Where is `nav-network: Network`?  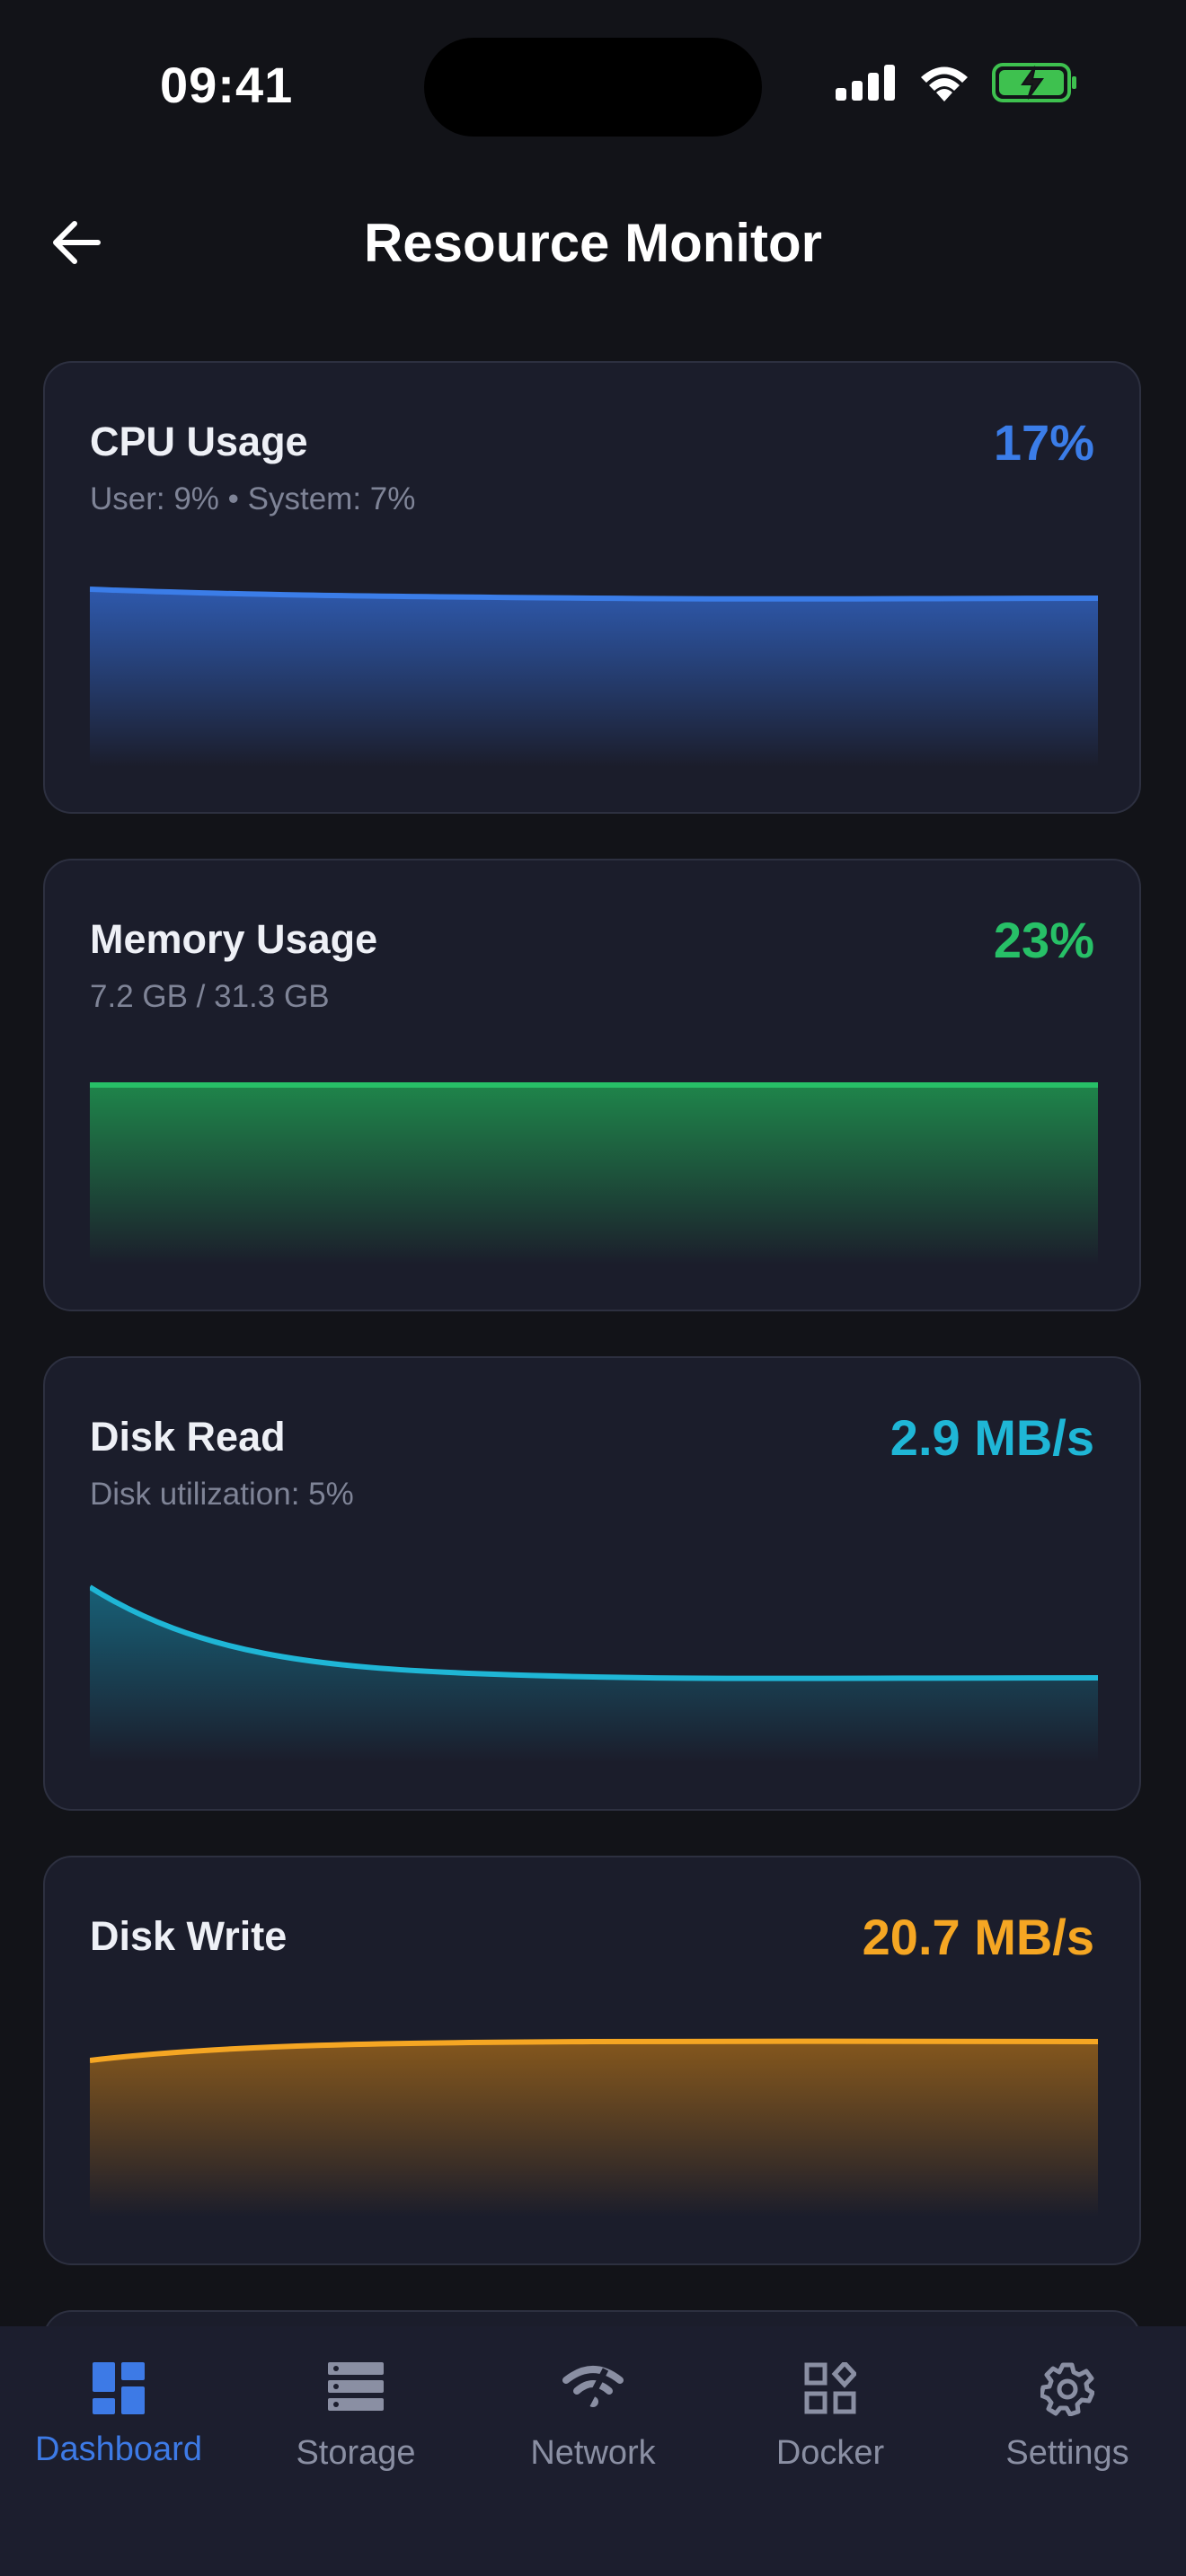 nav-network: Network is located at coordinates (593, 2425).